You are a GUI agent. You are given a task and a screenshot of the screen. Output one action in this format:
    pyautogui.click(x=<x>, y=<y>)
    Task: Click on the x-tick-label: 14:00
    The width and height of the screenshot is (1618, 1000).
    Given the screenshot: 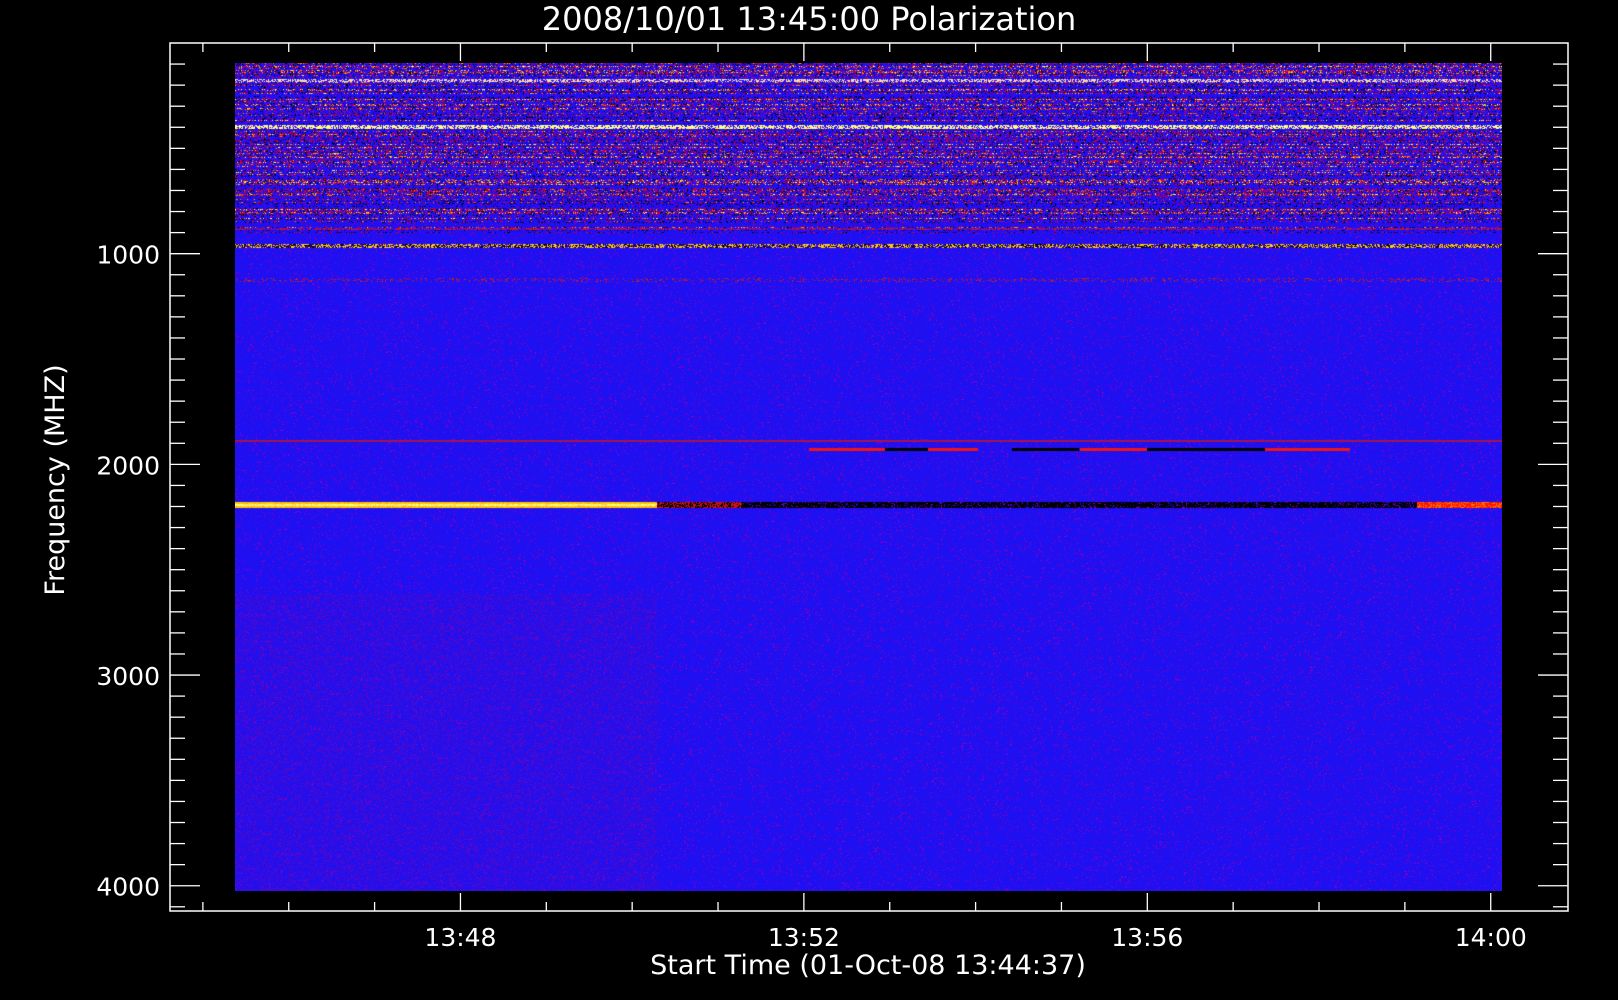 What is the action you would take?
    pyautogui.click(x=1491, y=937)
    